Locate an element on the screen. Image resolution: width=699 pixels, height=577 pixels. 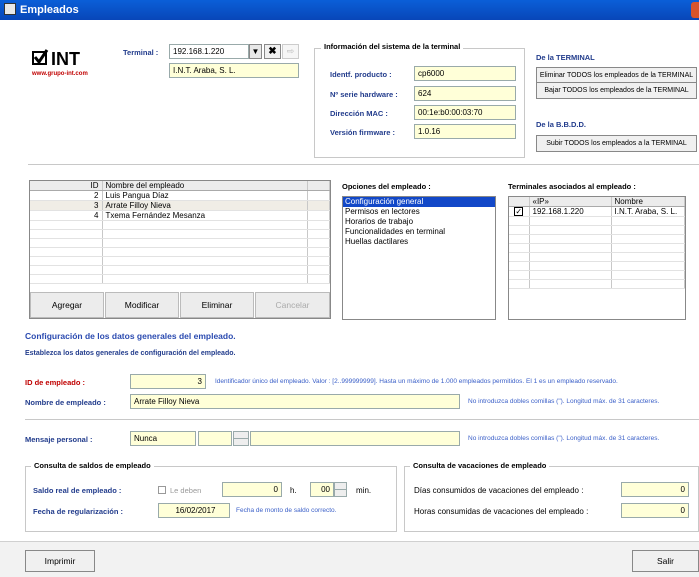
info-label-mac: Dirección MAC : is located at coordinates (359, 113).